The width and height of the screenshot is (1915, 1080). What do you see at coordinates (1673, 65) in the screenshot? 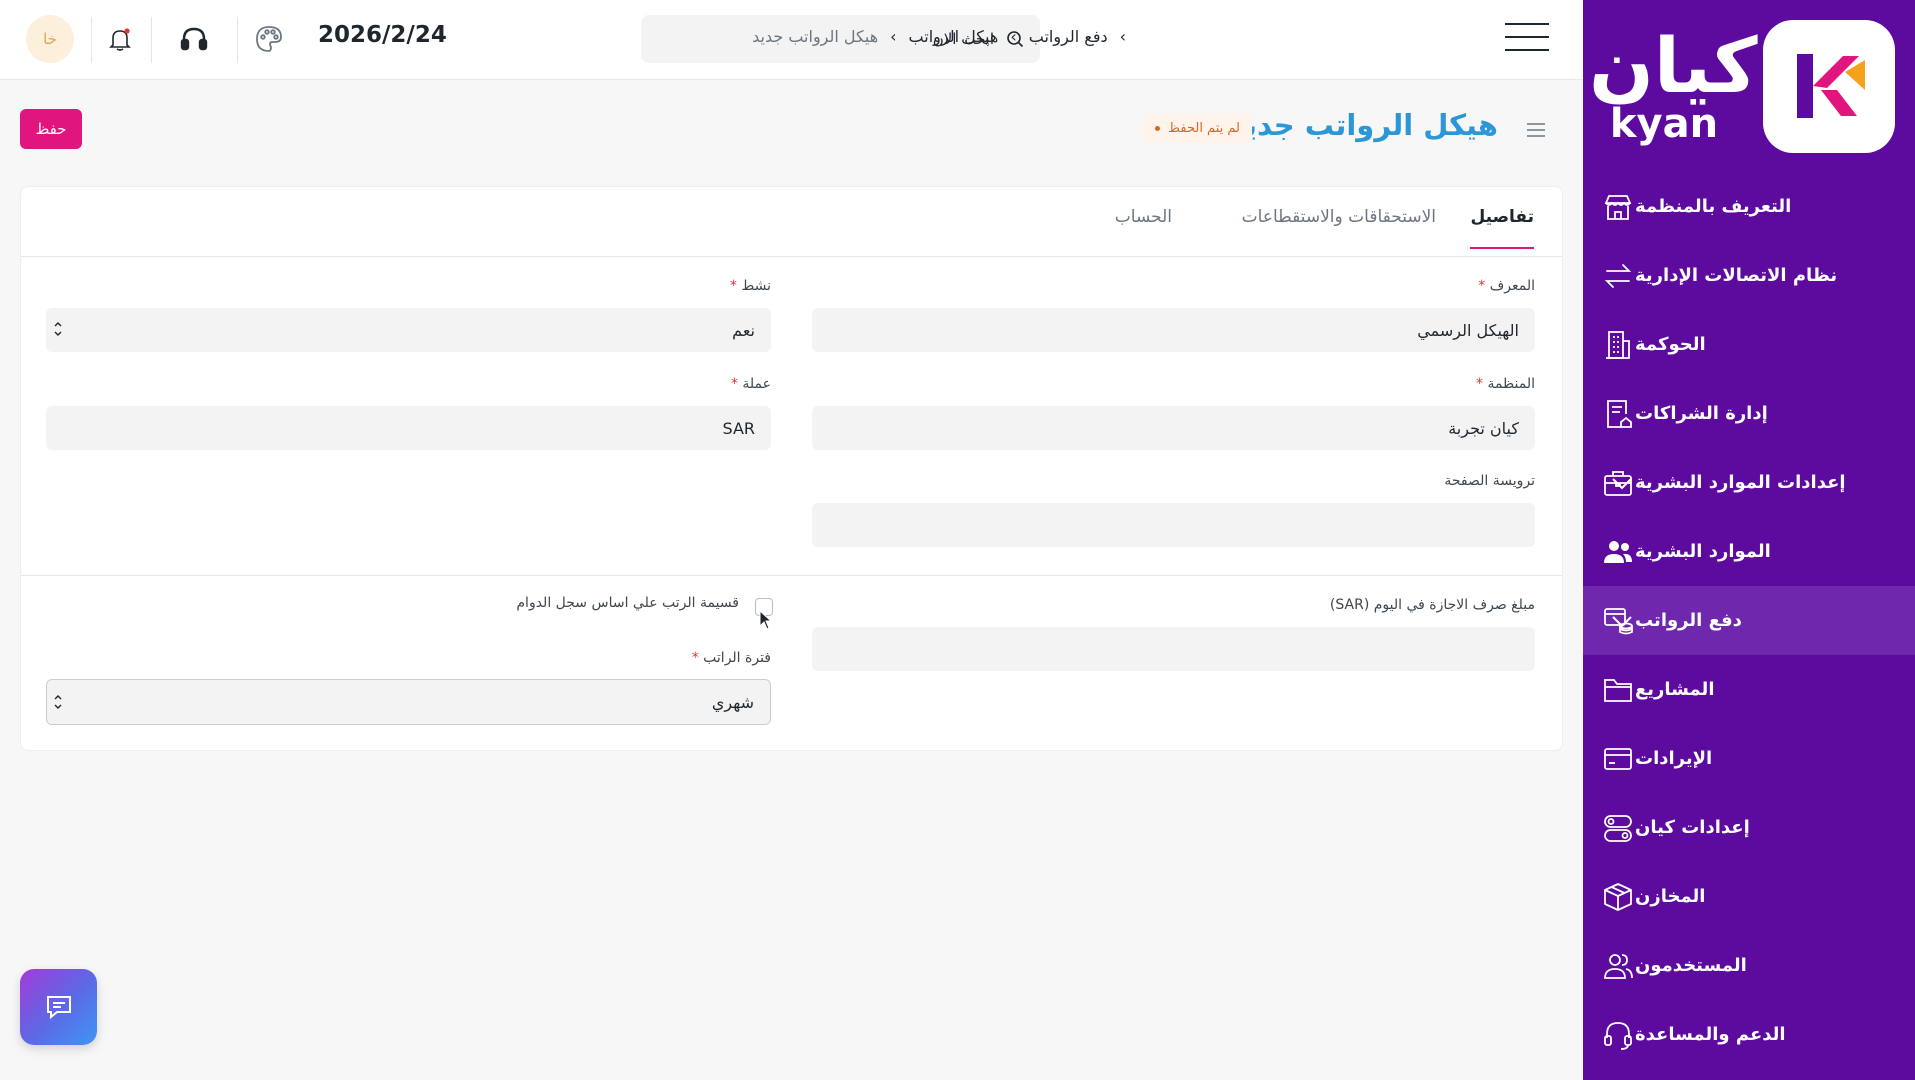
I see `brand-name-ar: كيان` at bounding box center [1673, 65].